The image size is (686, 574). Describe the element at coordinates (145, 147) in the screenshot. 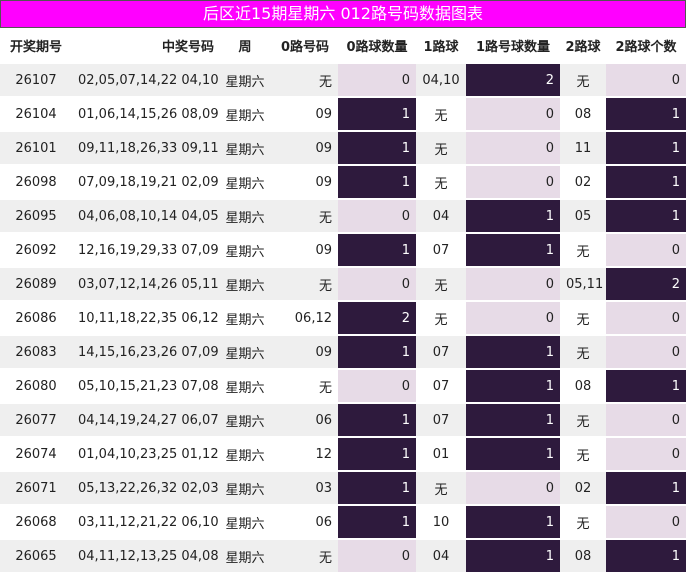

I see `numbers-cell: 09,11,18,26,33 09,11` at that location.